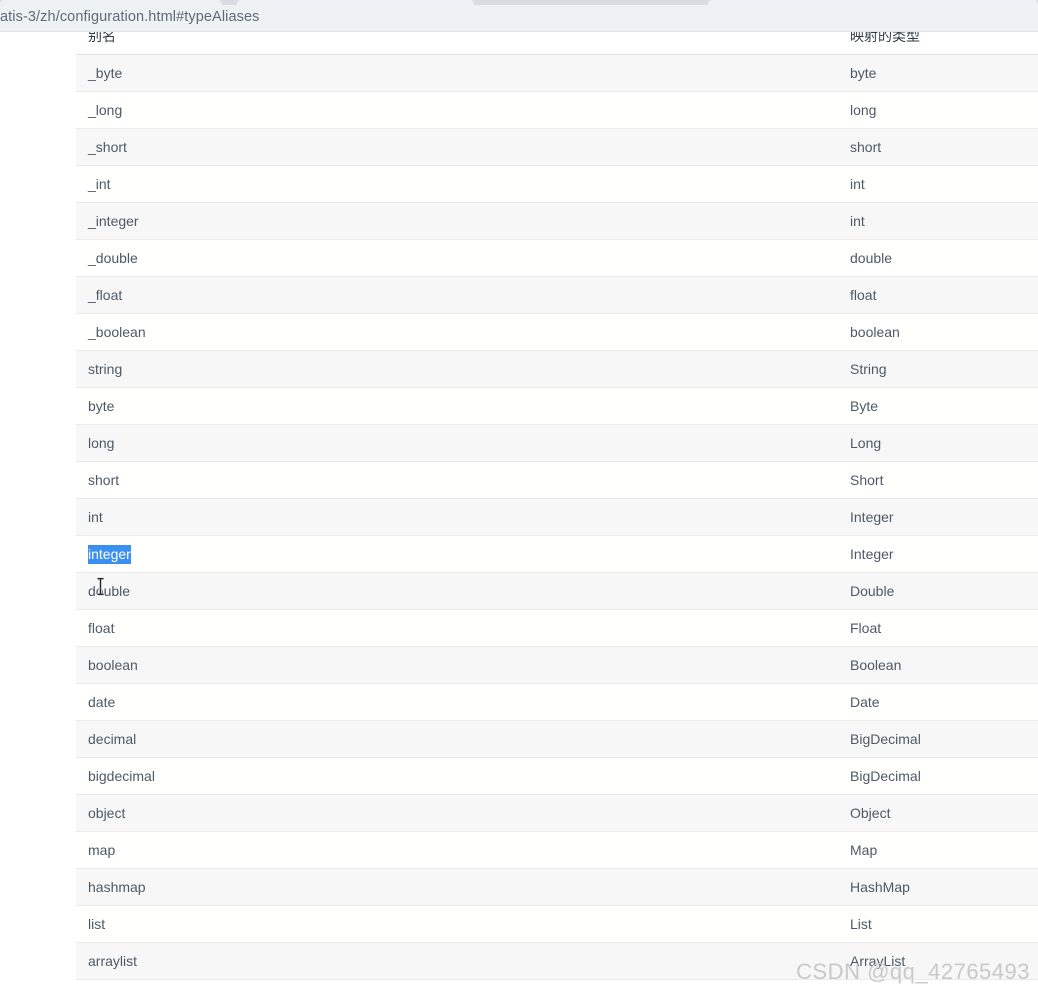  I want to click on table-row: float Float, so click(557, 628).